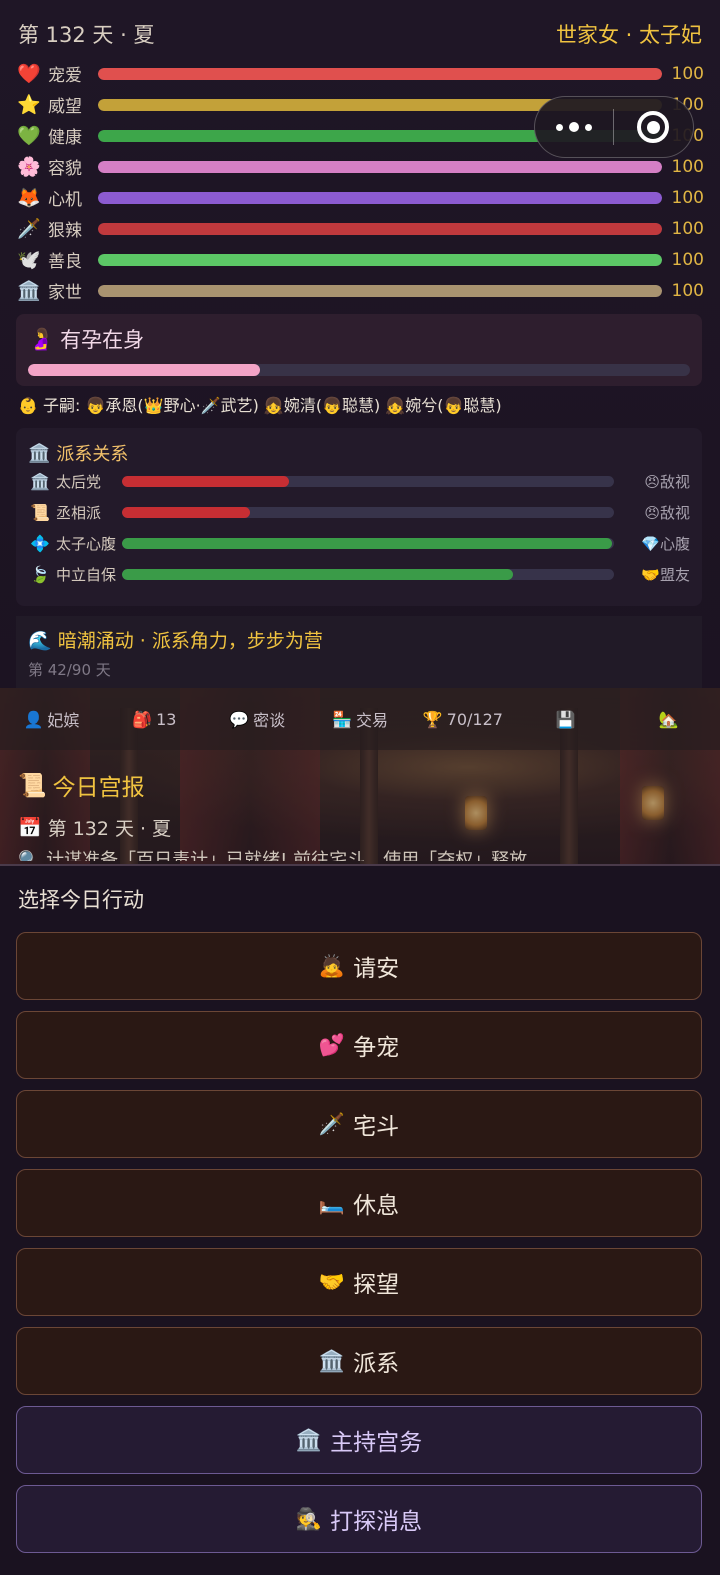 The image size is (720, 1575). I want to click on stat-row: 🏛️ 家世 100, so click(360, 290).